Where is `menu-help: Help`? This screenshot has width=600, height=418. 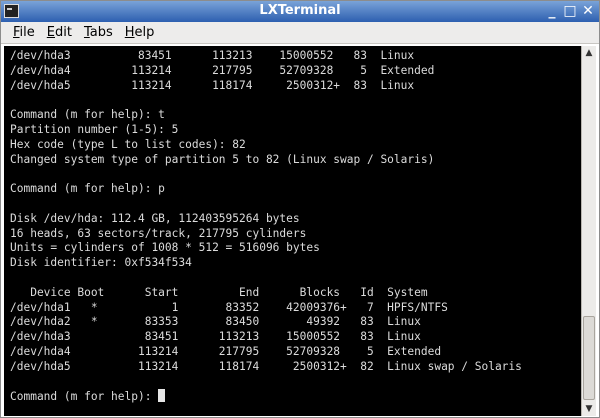 menu-help: Help is located at coordinates (140, 33).